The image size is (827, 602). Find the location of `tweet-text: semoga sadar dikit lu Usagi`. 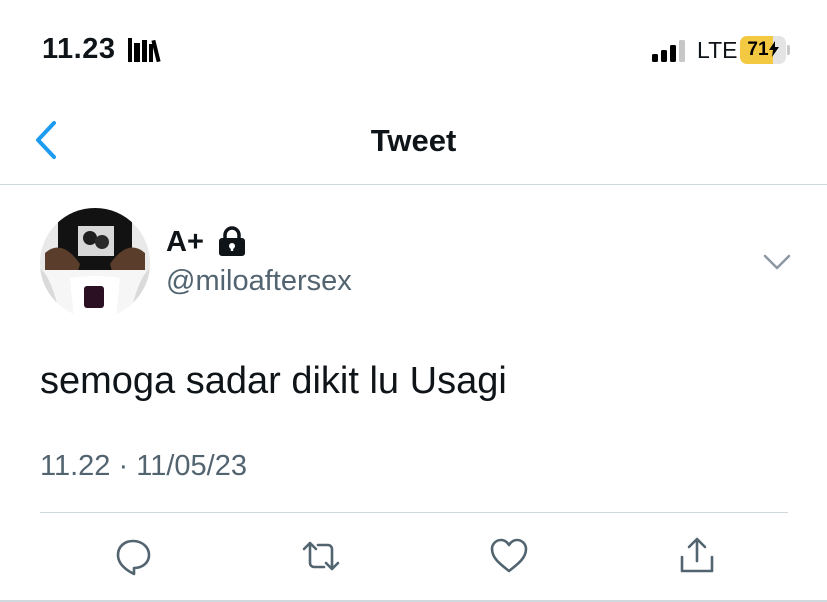

tweet-text: semoga sadar dikit lu Usagi is located at coordinates (273, 381).